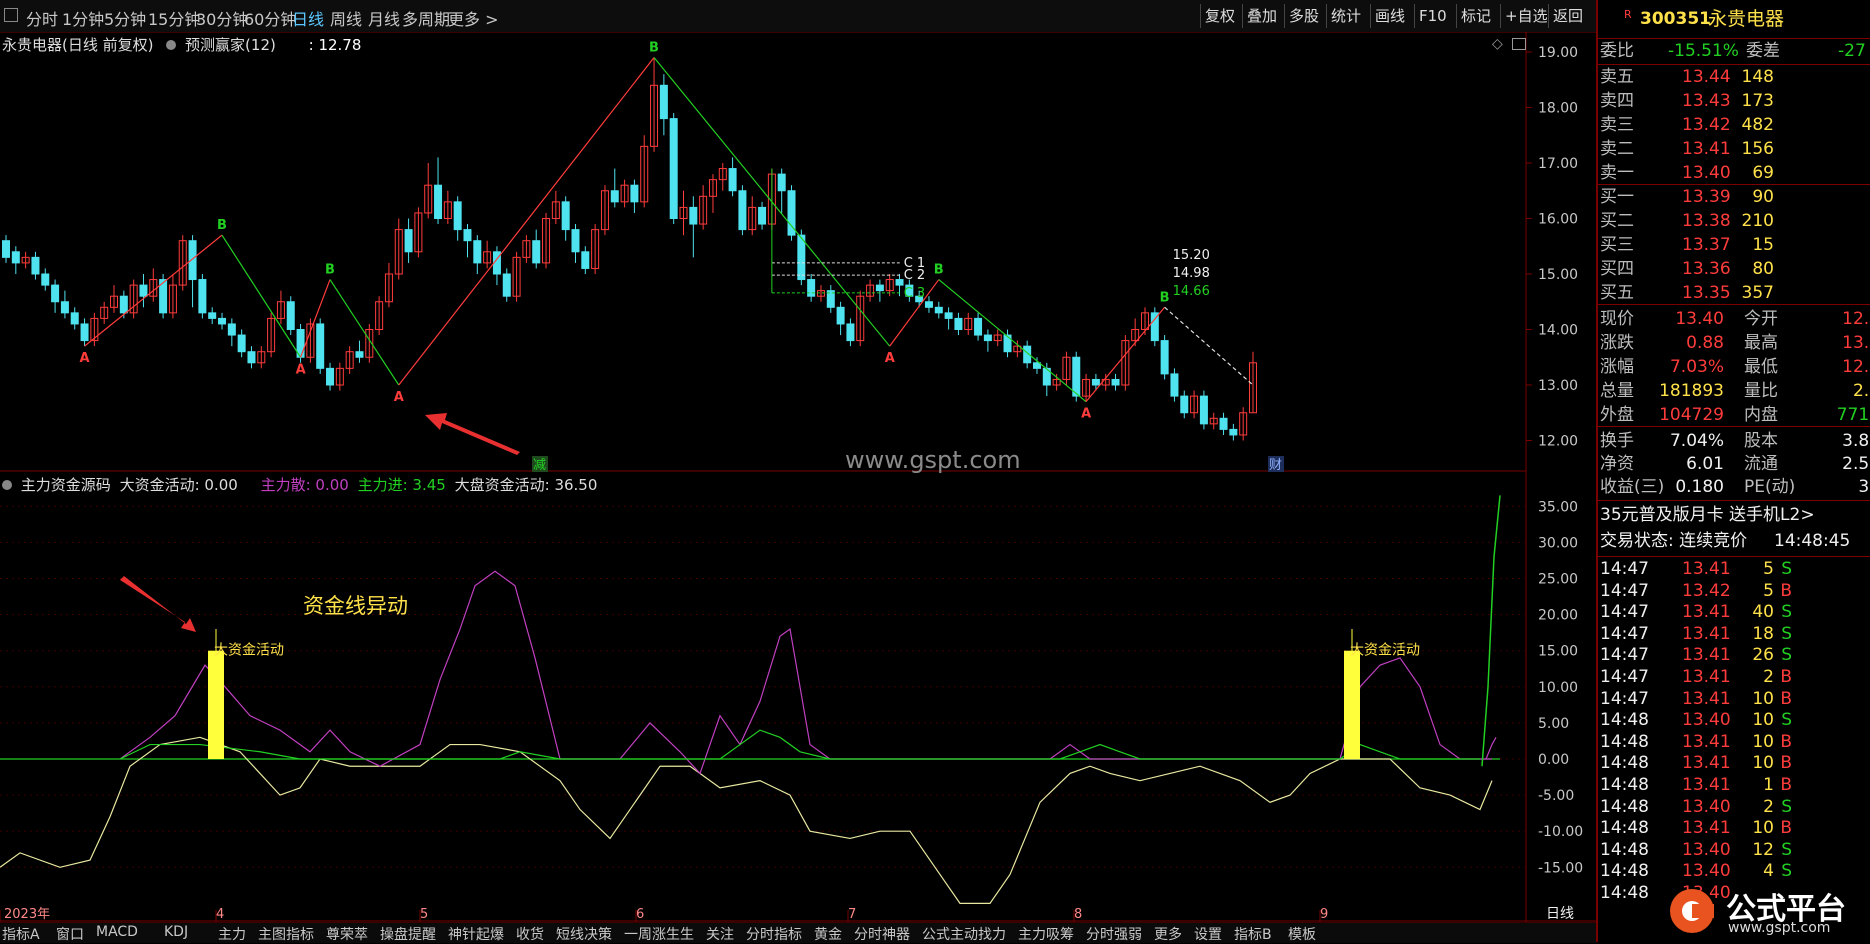 This screenshot has width=1870, height=944. What do you see at coordinates (1757, 101) in the screenshot?
I see `sell-volume: 173` at bounding box center [1757, 101].